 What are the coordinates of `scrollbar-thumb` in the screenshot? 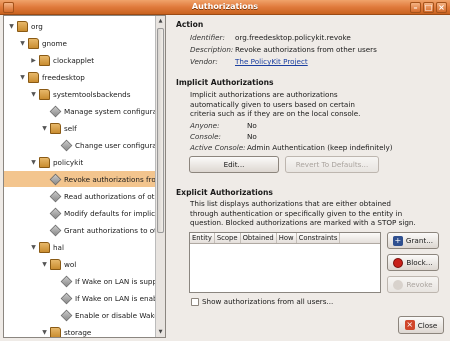 It's located at (160, 130).